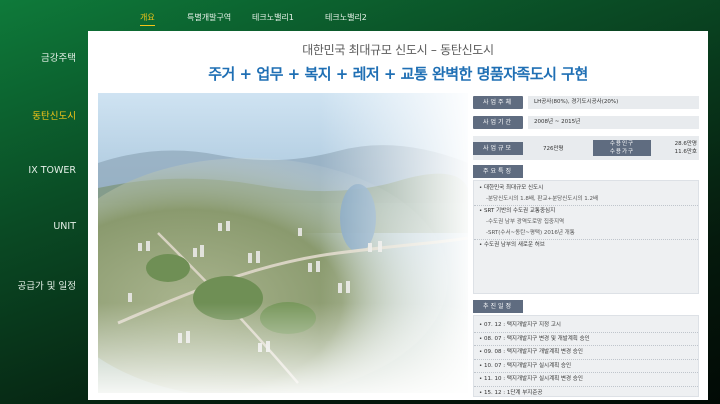 The height and width of the screenshot is (404, 720). I want to click on scale-label: 사업규모, so click(498, 148).